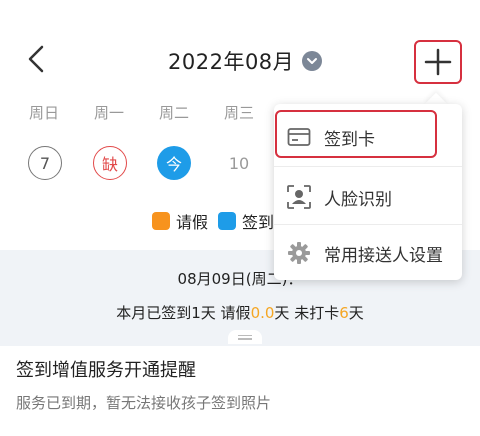  I want to click on legend-swatch-leave, so click(161, 221).